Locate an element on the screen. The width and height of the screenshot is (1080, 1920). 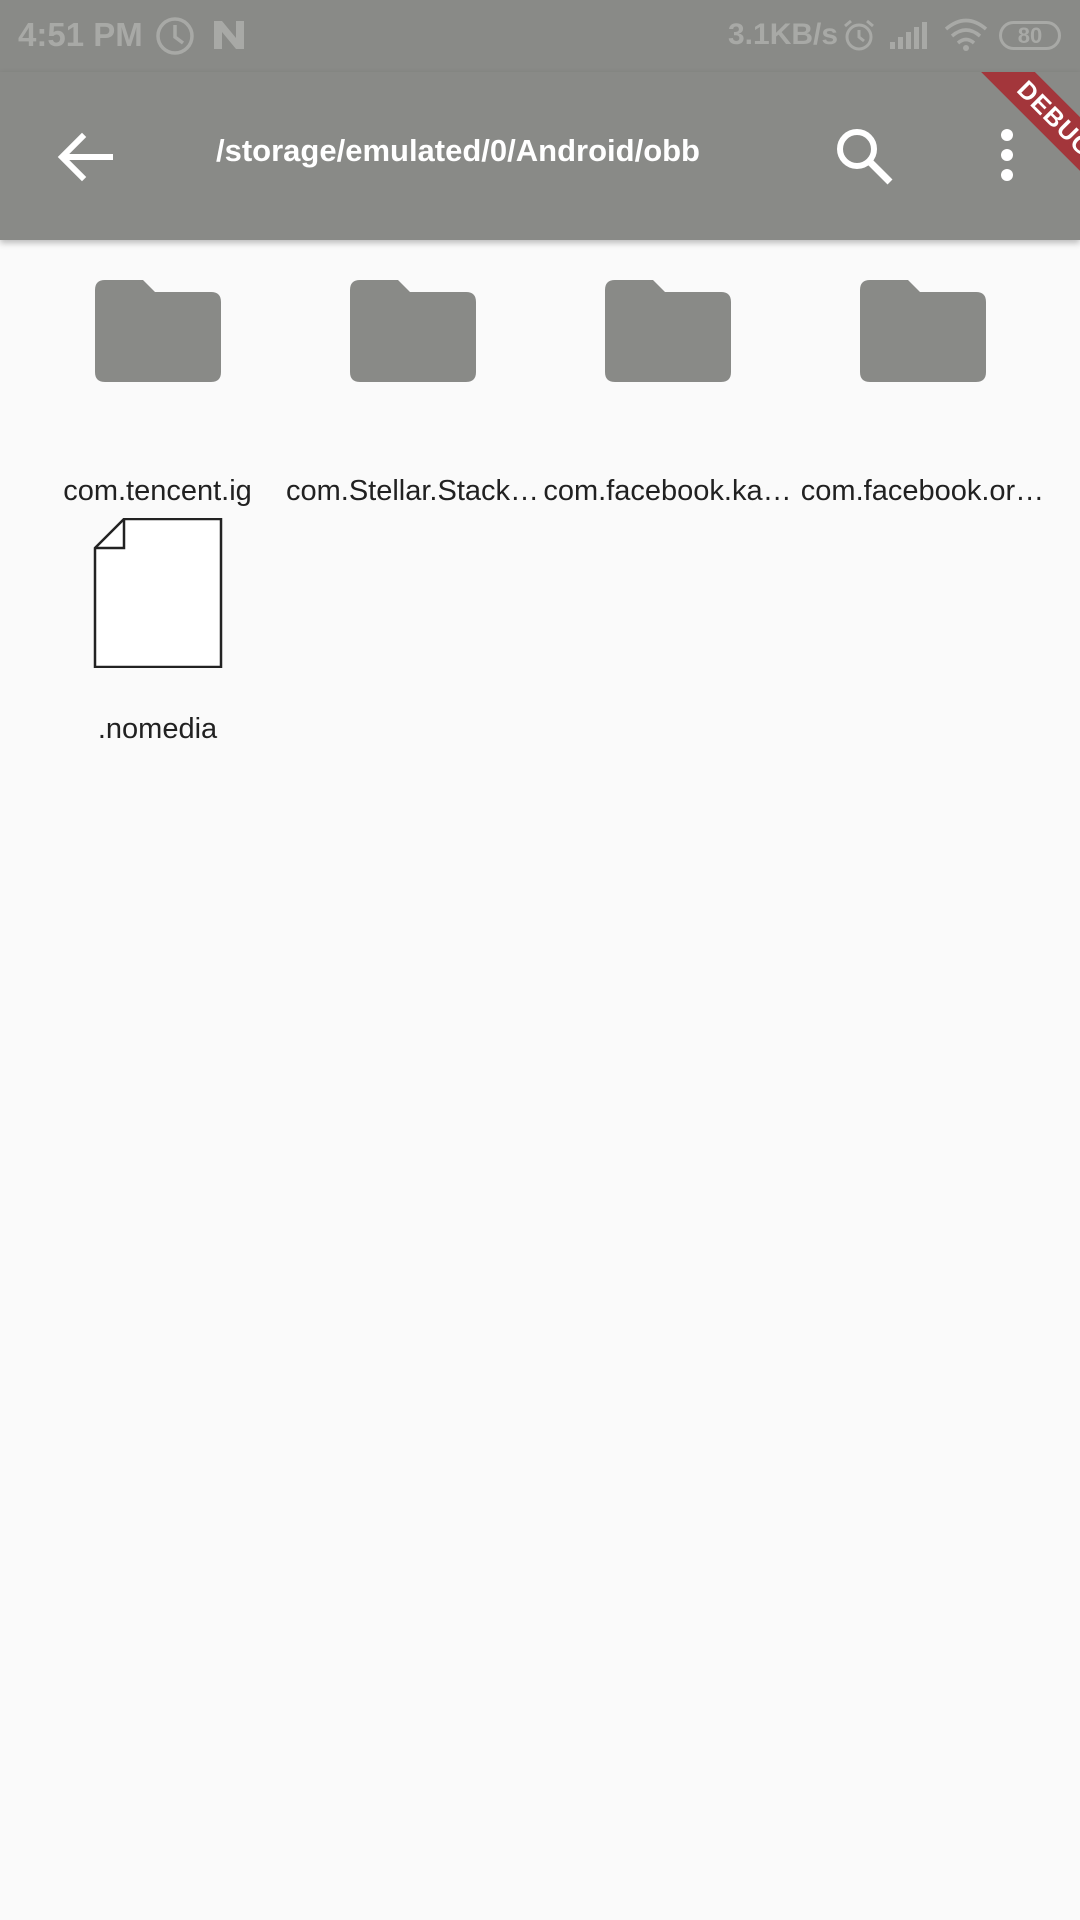
search-icon is located at coordinates (865, 161).